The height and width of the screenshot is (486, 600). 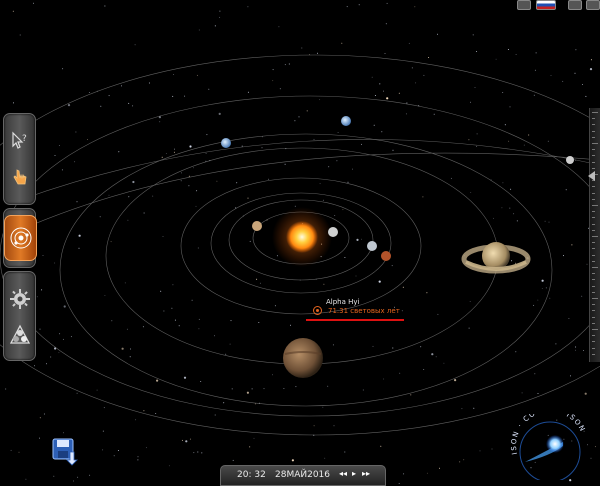 What do you see at coordinates (303, 358) in the screenshot?
I see `planet-jupiter` at bounding box center [303, 358].